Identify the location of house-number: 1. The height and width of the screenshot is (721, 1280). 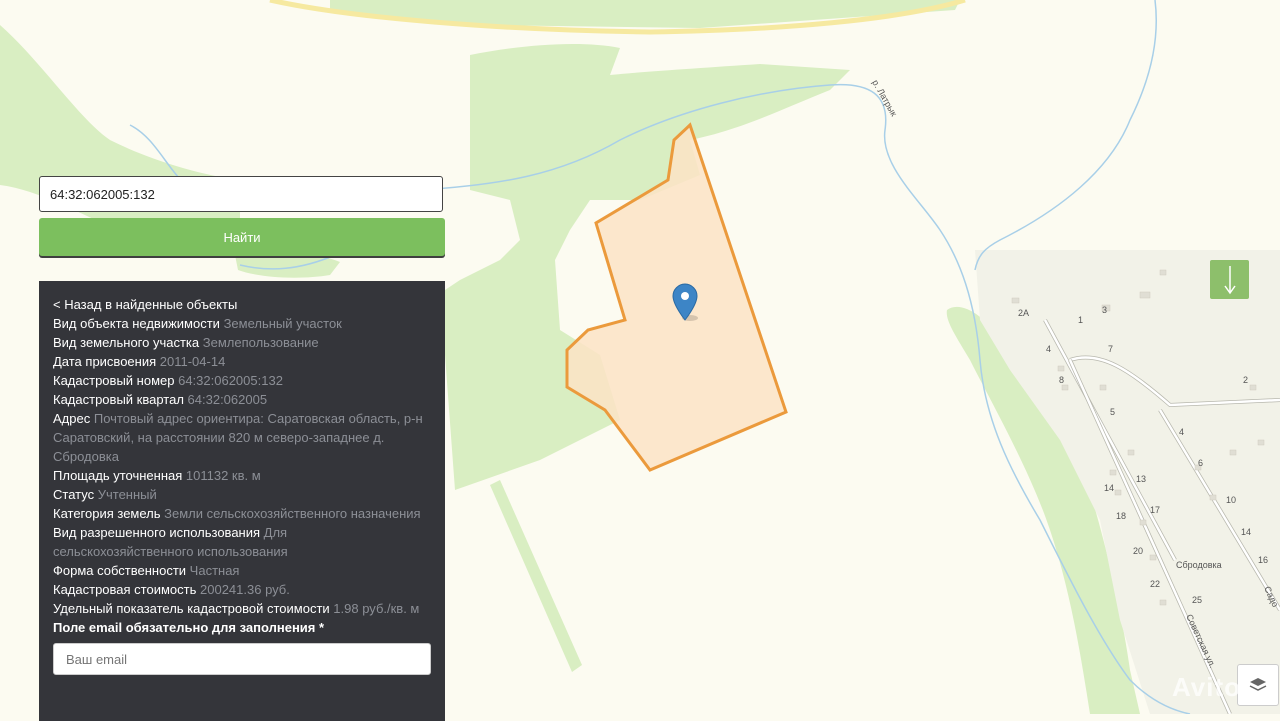
(1080, 320).